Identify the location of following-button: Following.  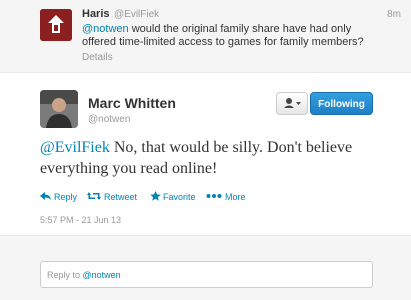
(341, 103).